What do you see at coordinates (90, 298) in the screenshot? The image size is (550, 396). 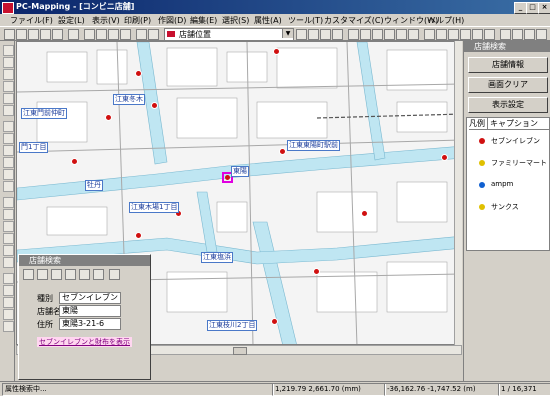 I see `category-field: セブンイレブン` at bounding box center [90, 298].